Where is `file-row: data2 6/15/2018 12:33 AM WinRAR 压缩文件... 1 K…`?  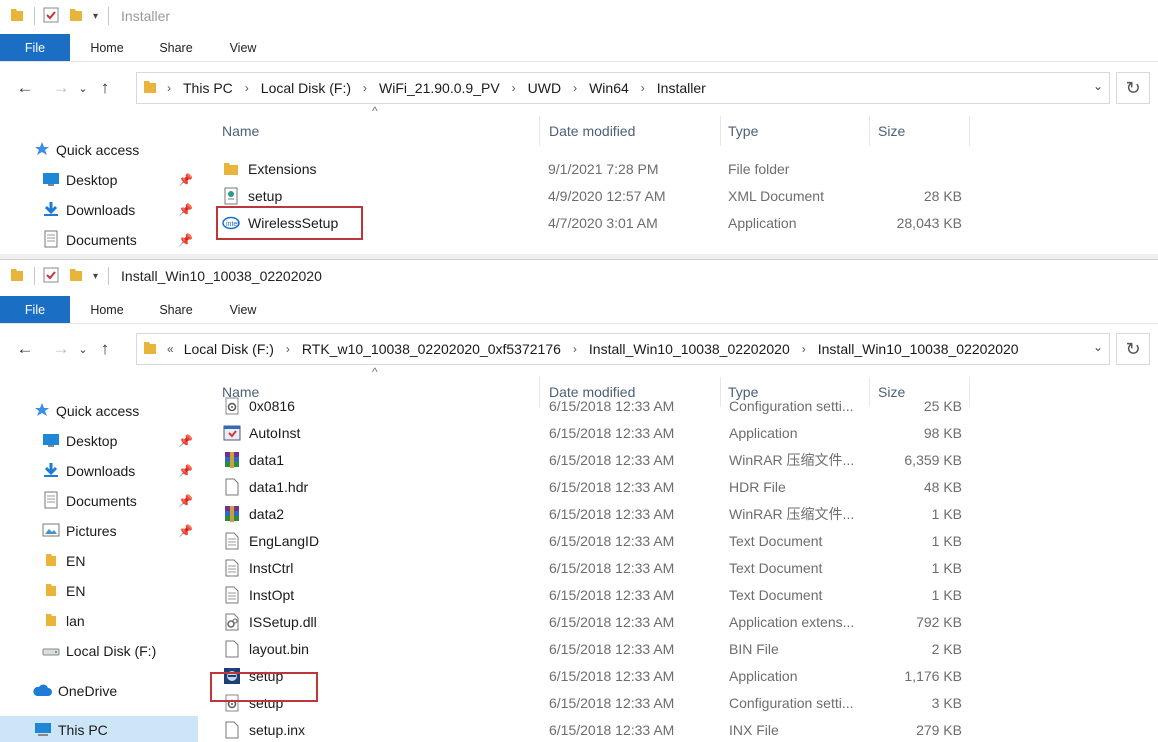
file-row: data2 6/15/2018 12:33 AM WinRAR 压缩文件... 1 K… is located at coordinates (590, 513).